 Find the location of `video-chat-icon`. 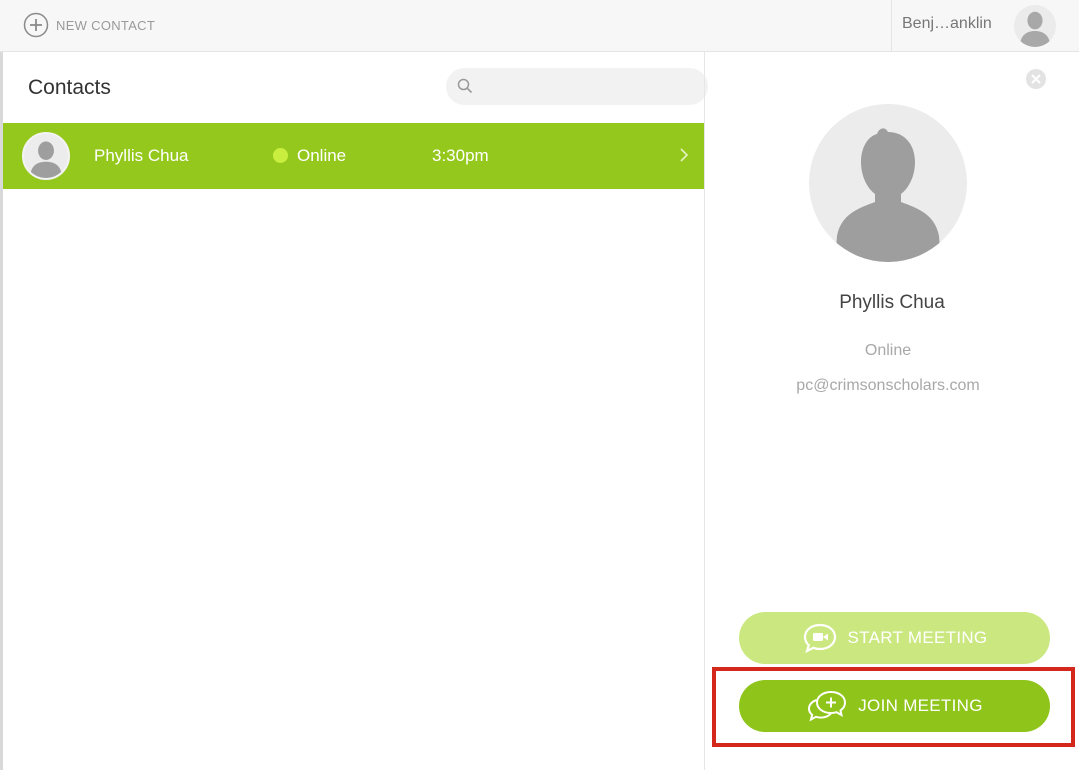

video-chat-icon is located at coordinates (819, 638).